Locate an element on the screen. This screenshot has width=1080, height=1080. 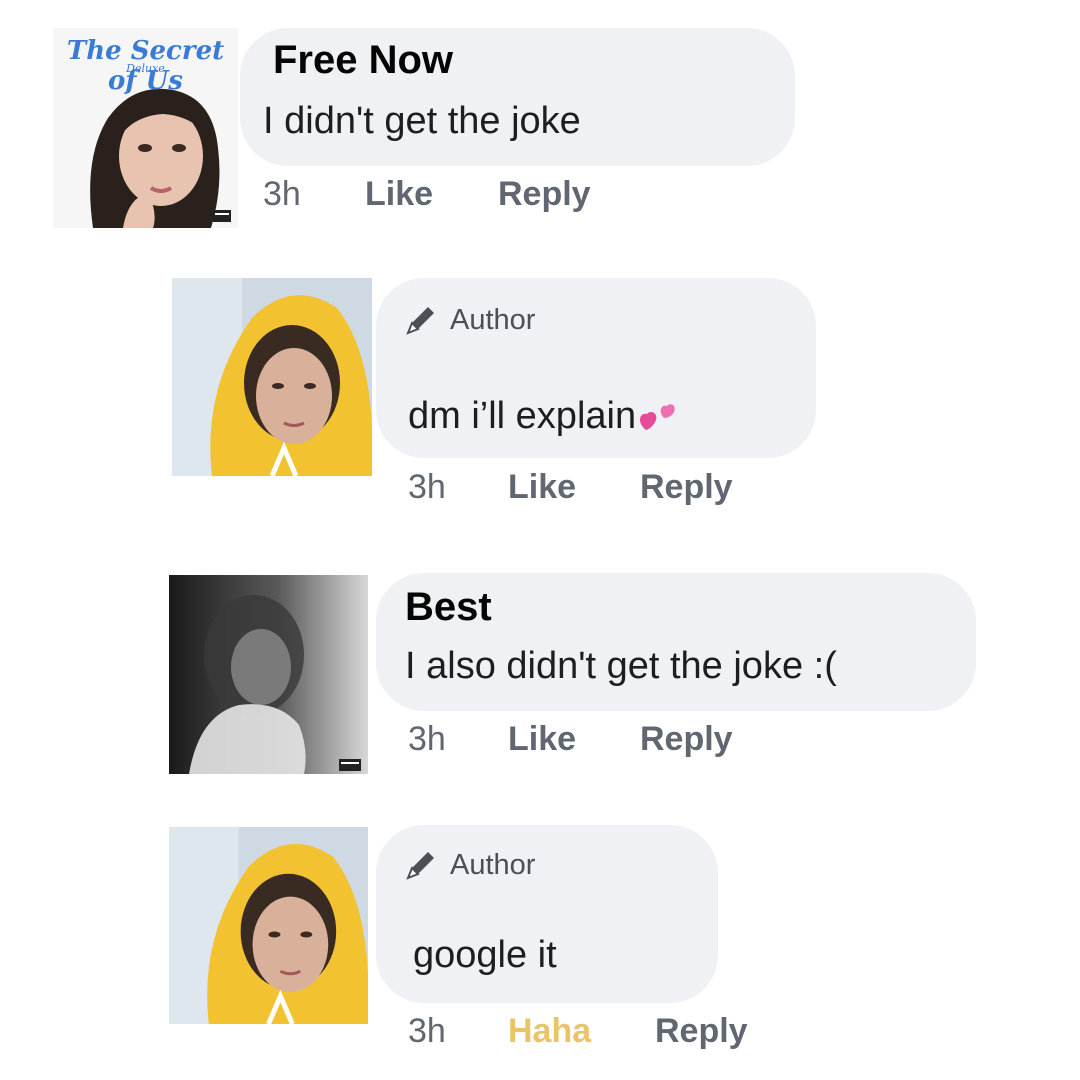
comment-text-wrap: dm i’ll explain is located at coordinates (543, 416).